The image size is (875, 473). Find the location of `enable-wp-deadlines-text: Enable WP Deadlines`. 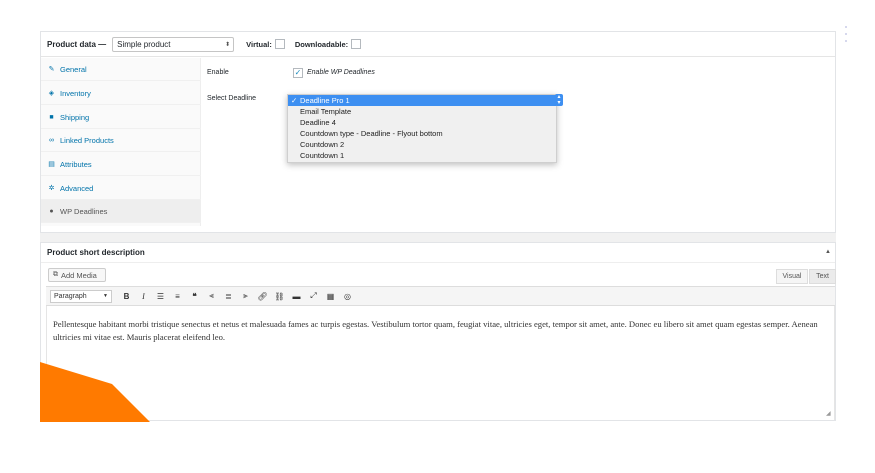

enable-wp-deadlines-text: Enable WP Deadlines is located at coordinates (341, 72).